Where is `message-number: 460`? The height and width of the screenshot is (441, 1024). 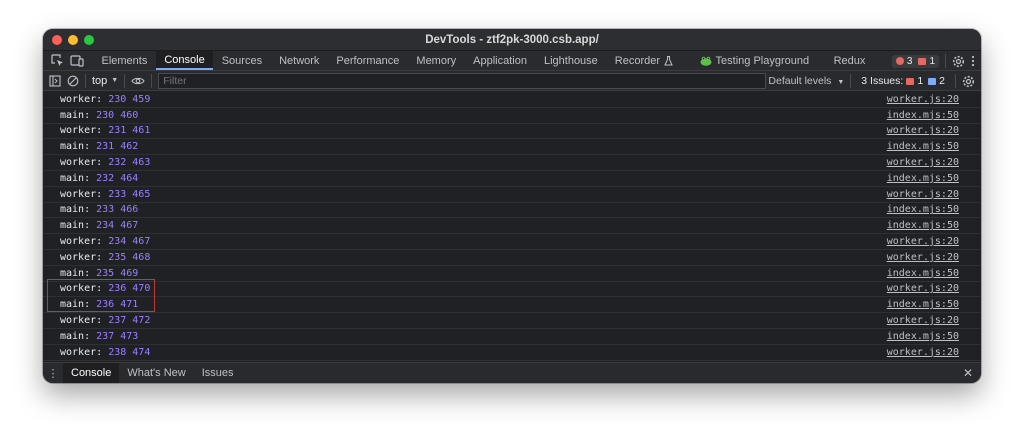 message-number: 460 is located at coordinates (129, 115).